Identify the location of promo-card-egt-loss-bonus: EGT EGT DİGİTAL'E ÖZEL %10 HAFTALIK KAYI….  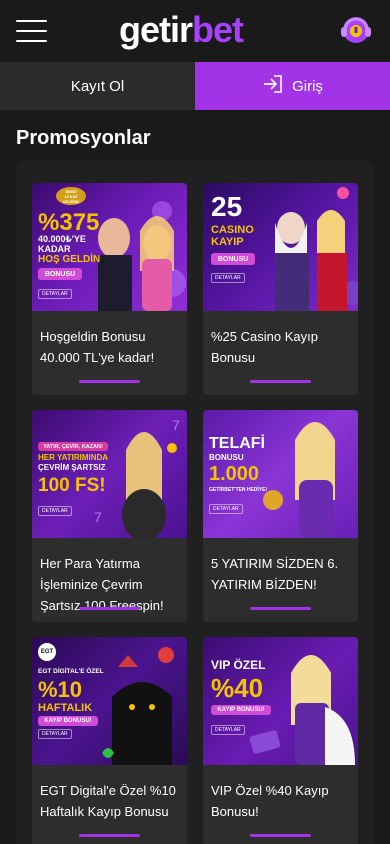
(109, 740).